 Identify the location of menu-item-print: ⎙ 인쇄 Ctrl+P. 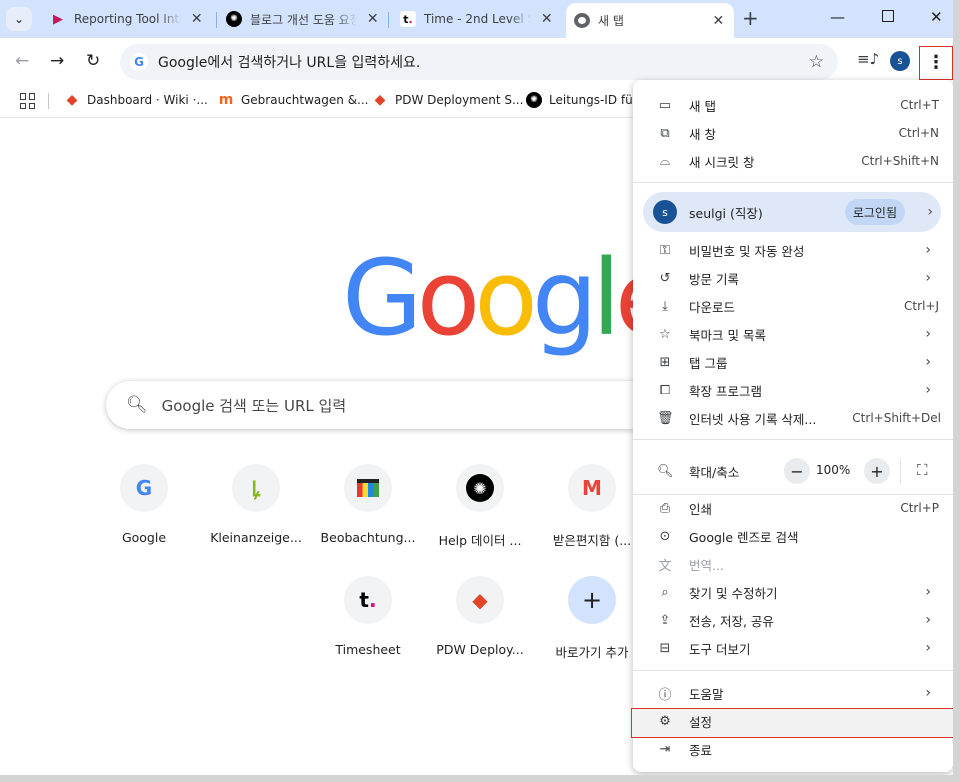
(793, 508).